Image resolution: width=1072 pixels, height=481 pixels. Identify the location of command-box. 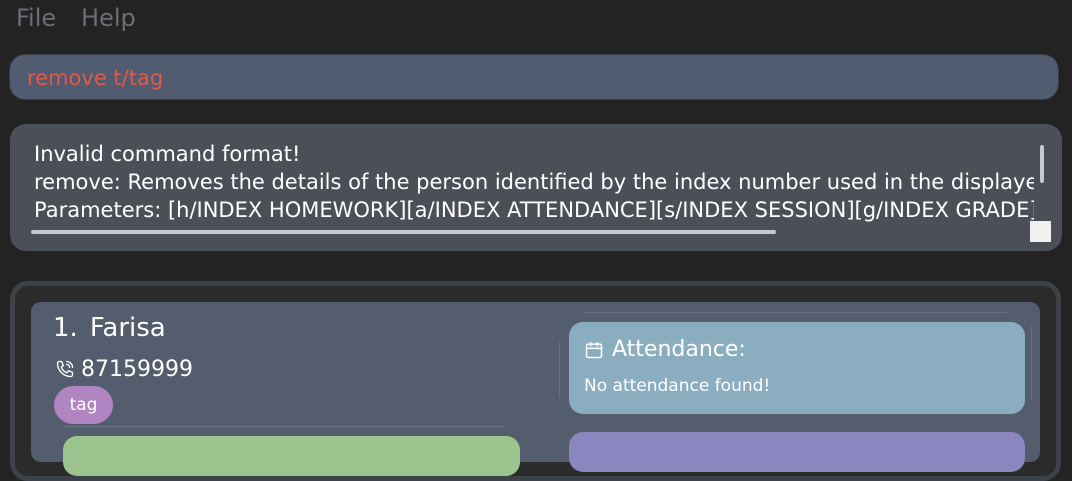
(534, 77).